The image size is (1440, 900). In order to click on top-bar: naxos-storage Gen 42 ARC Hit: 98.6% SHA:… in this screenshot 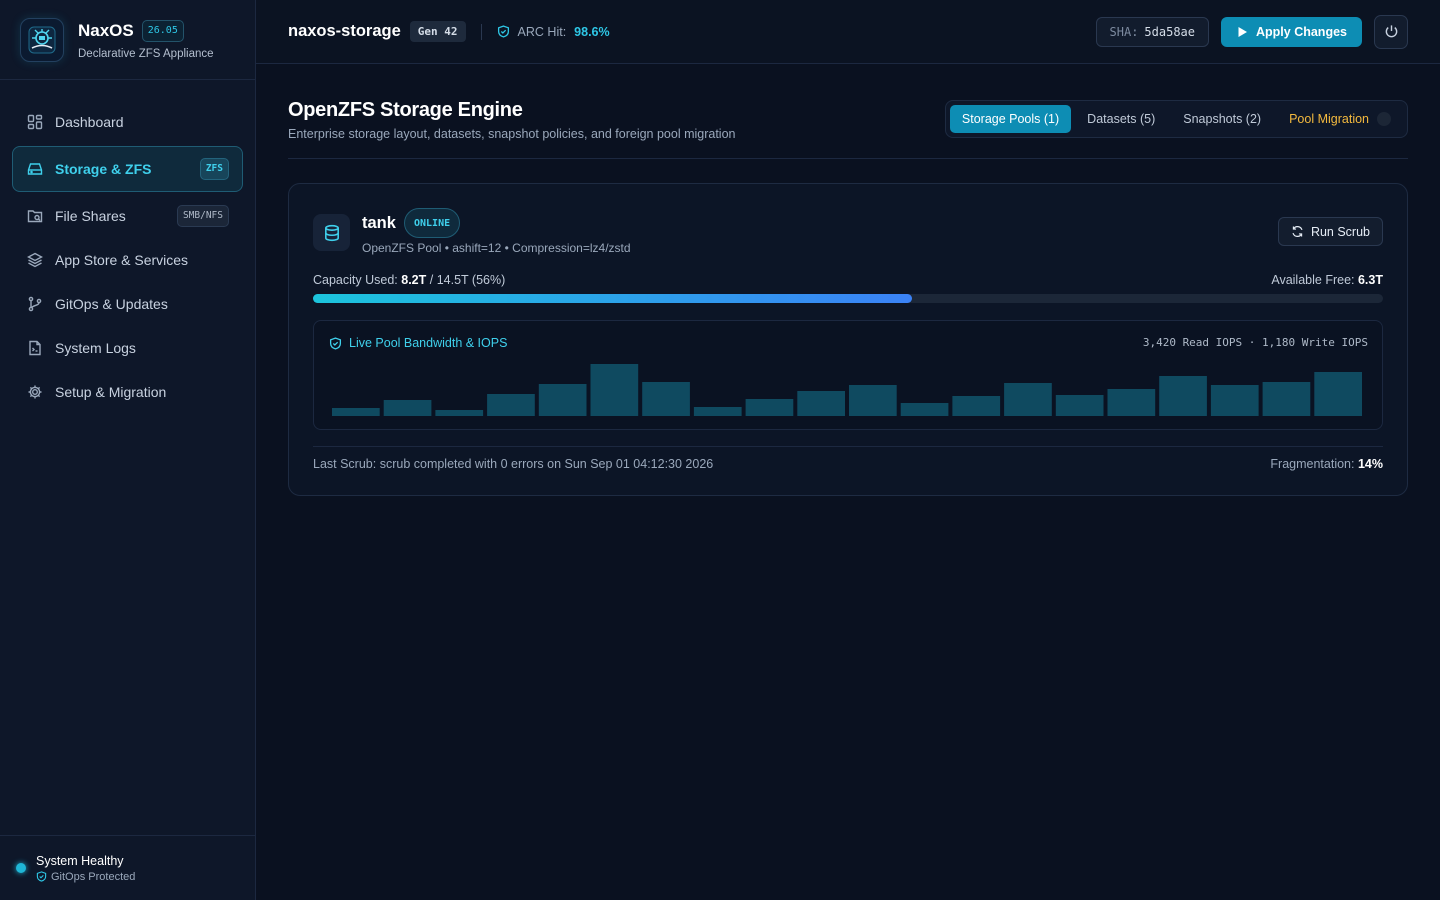, I will do `click(848, 32)`.